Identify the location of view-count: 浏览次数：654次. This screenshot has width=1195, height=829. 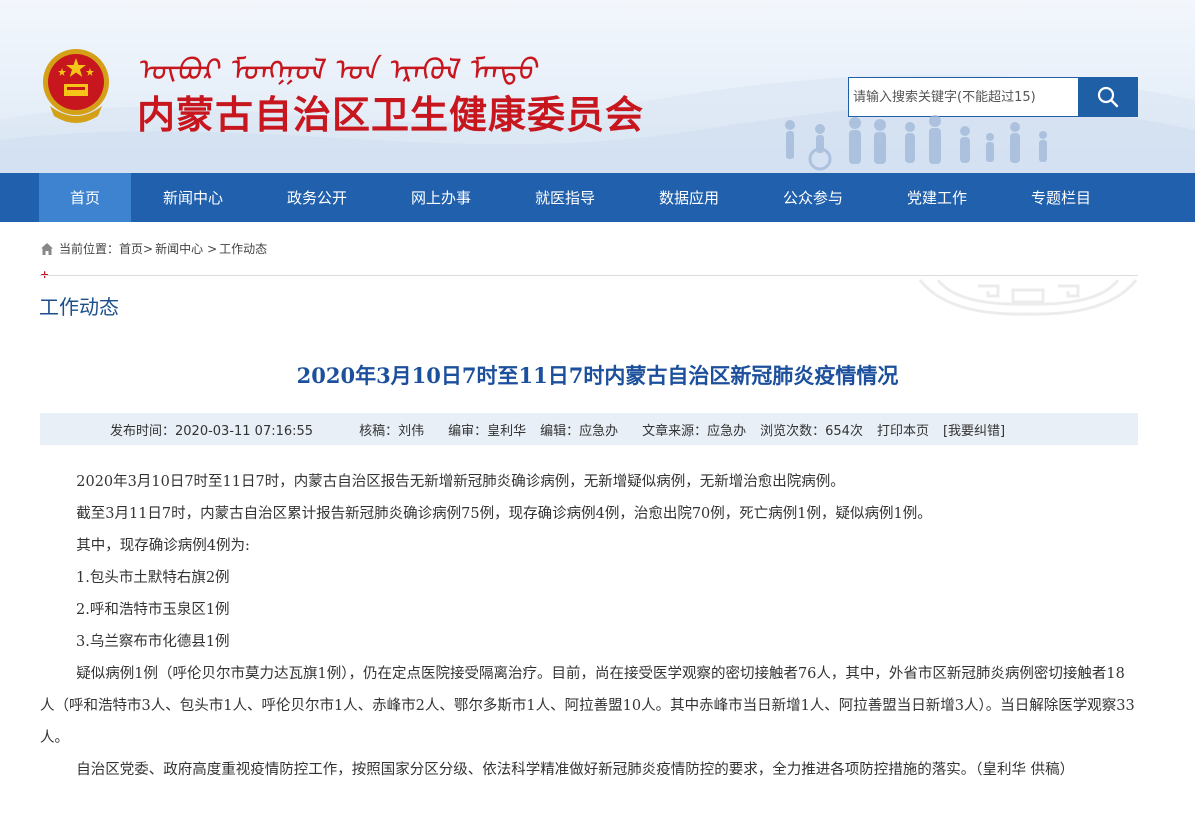
(811, 431).